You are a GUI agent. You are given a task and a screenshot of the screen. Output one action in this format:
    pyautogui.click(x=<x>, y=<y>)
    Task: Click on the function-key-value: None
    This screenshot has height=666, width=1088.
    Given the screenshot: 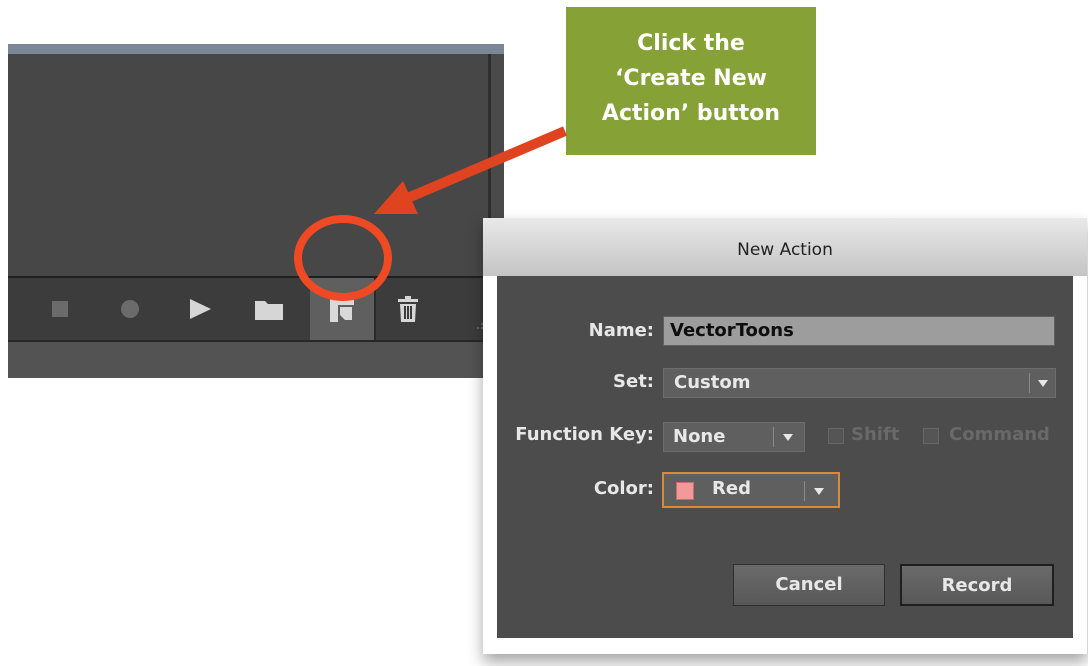 What is the action you would take?
    pyautogui.click(x=699, y=436)
    